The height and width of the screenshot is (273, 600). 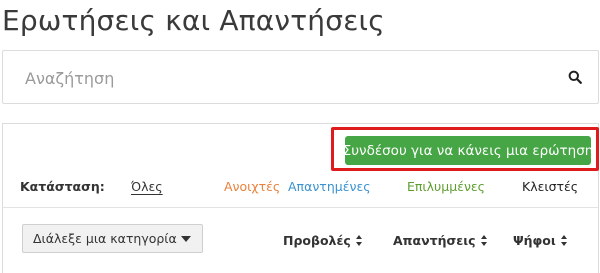 What do you see at coordinates (317, 240) in the screenshot?
I see `sort-by-views-label: Προβολές` at bounding box center [317, 240].